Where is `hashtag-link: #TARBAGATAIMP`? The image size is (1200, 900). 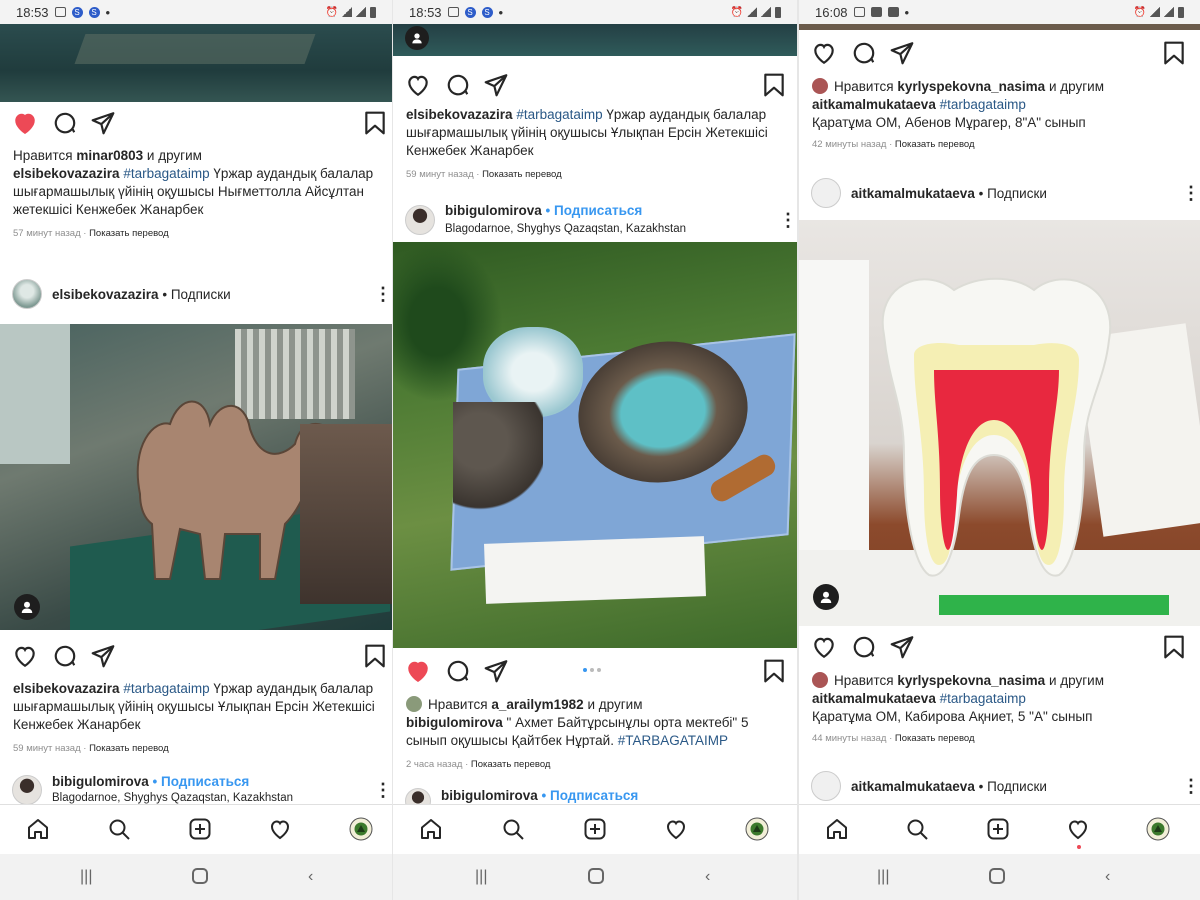
hashtag-link: #TARBAGATAIMP is located at coordinates (673, 740).